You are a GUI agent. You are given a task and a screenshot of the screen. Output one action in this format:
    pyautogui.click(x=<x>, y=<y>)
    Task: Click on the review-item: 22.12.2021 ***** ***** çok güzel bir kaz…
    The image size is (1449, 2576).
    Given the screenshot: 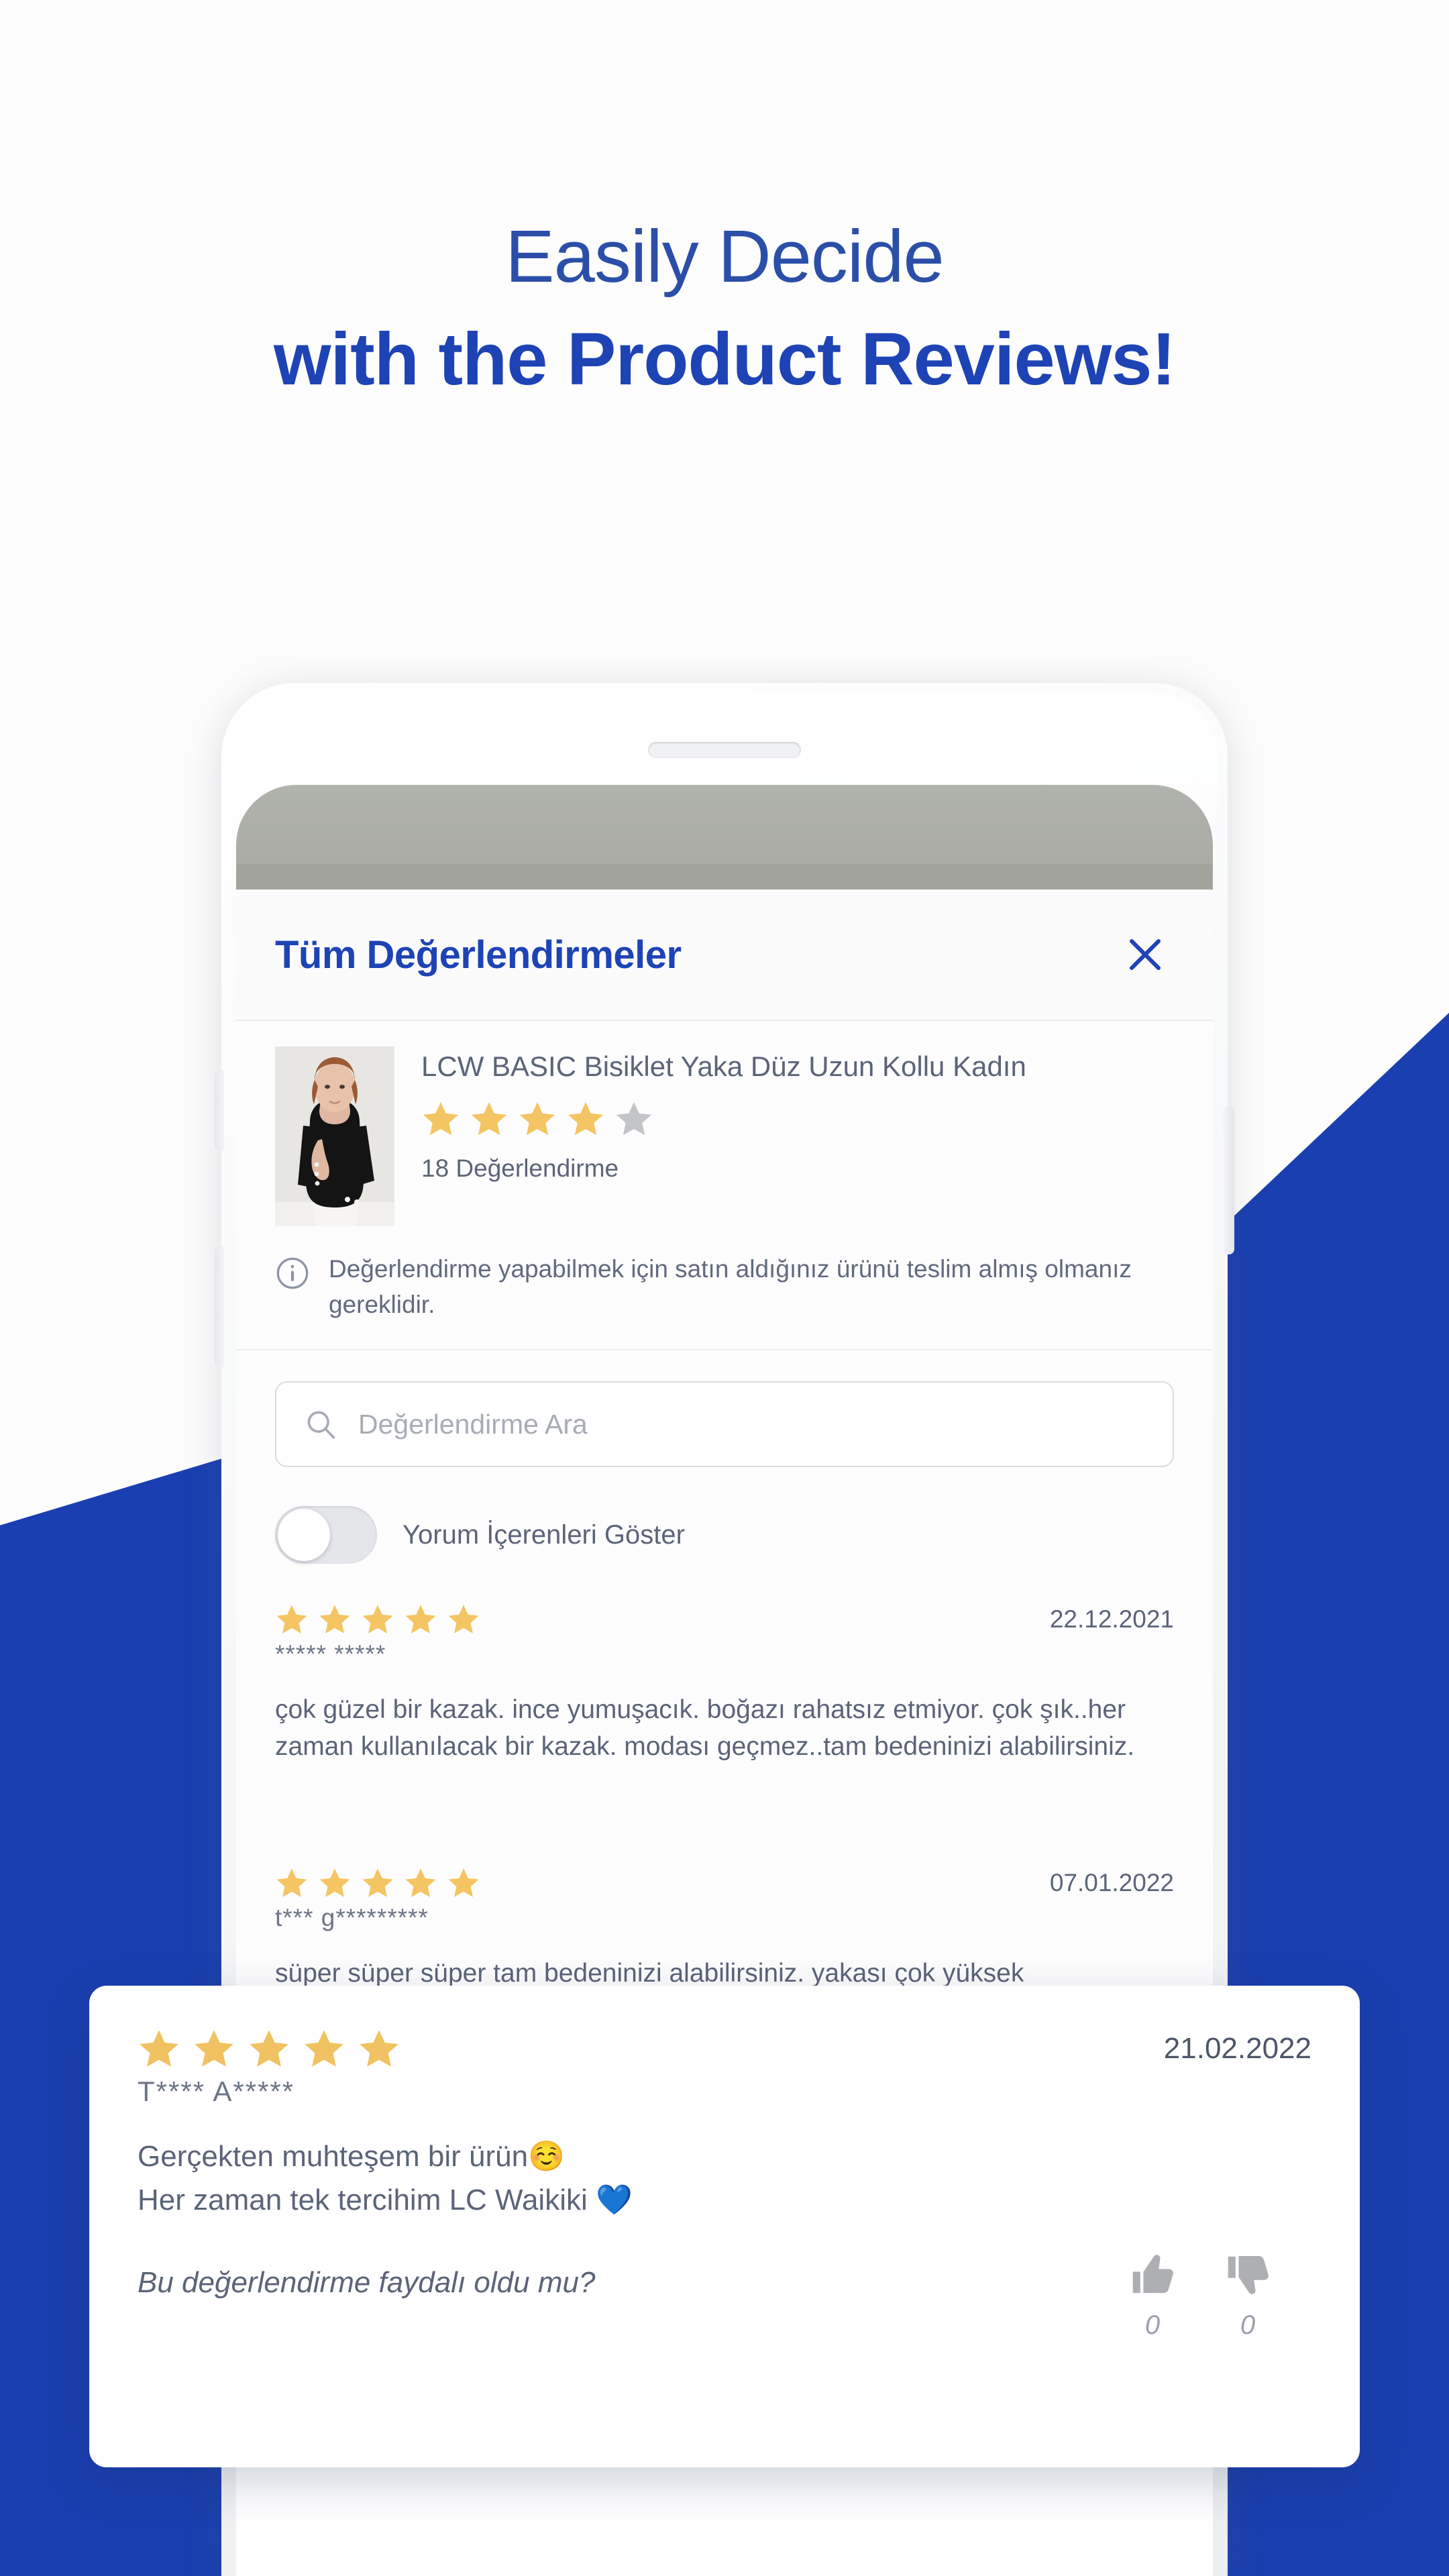 What is the action you would take?
    pyautogui.click(x=724, y=1665)
    